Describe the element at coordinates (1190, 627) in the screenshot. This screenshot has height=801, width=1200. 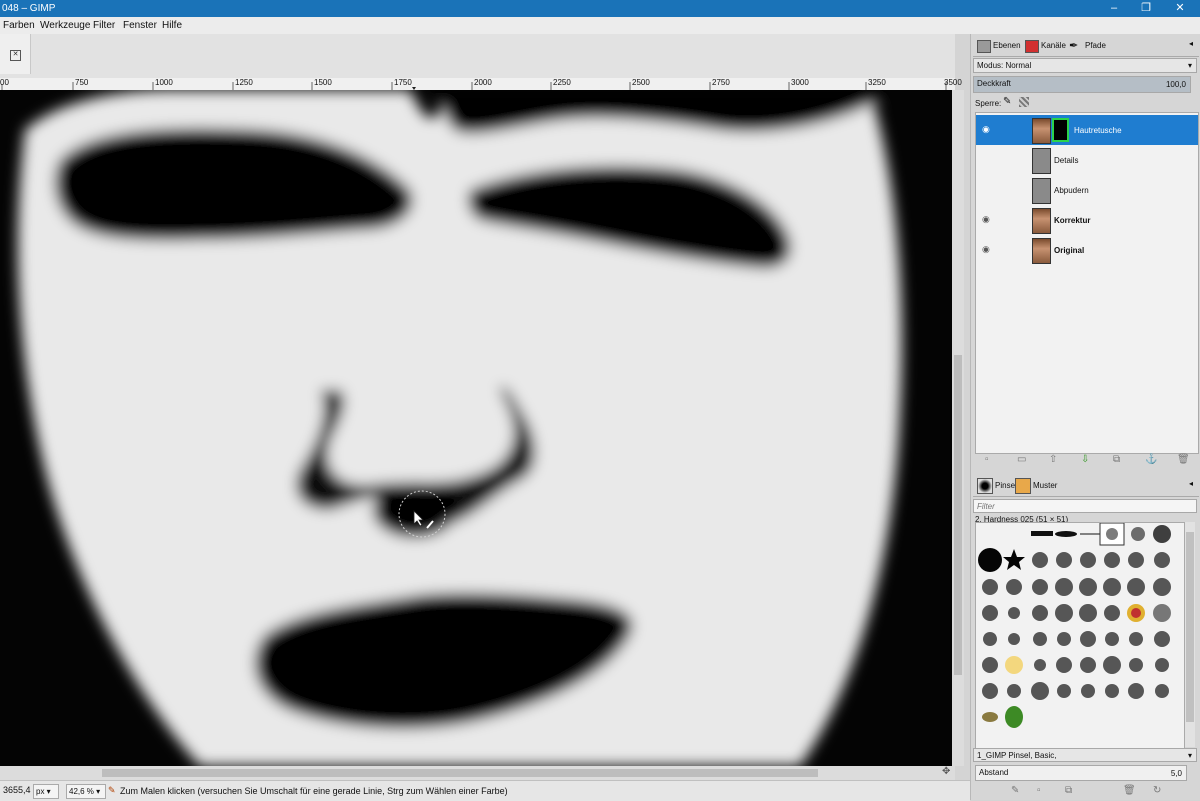
I see `brush-scroll-thumb` at that location.